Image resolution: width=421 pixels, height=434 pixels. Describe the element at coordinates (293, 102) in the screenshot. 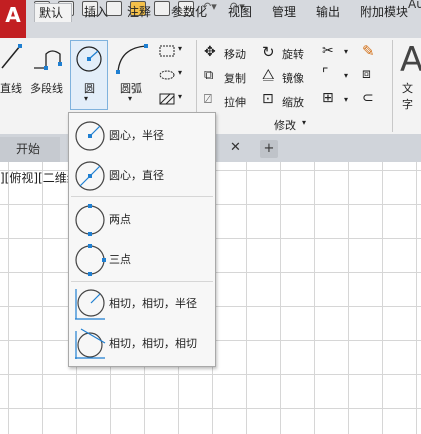

I see `scale-label: 缩放` at that location.